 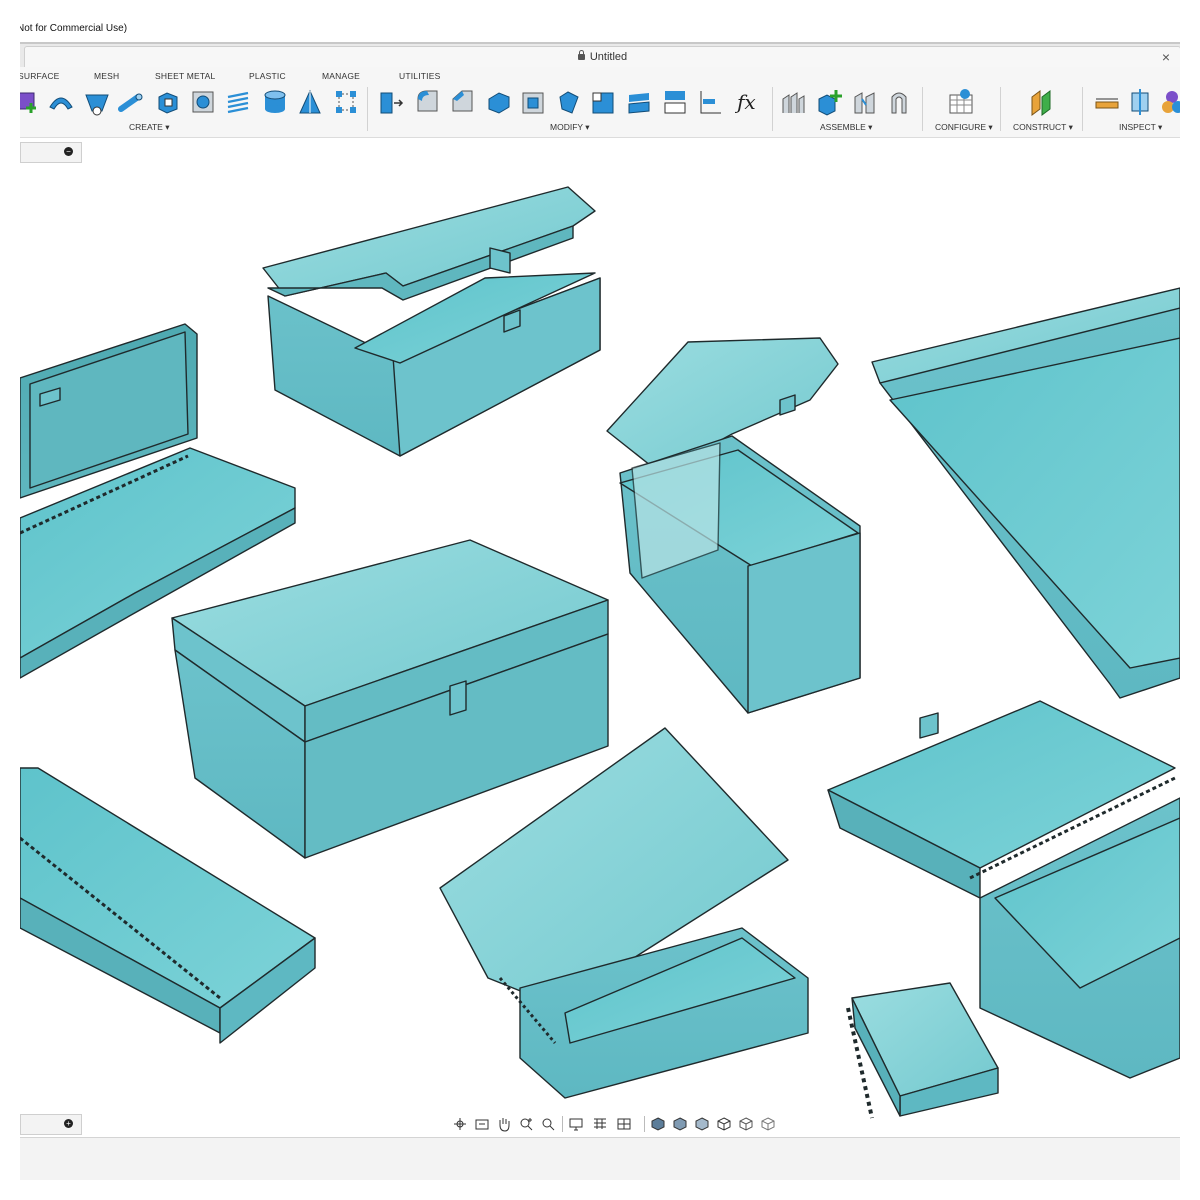 I want to click on offset-face-icon, so click(x=675, y=102).